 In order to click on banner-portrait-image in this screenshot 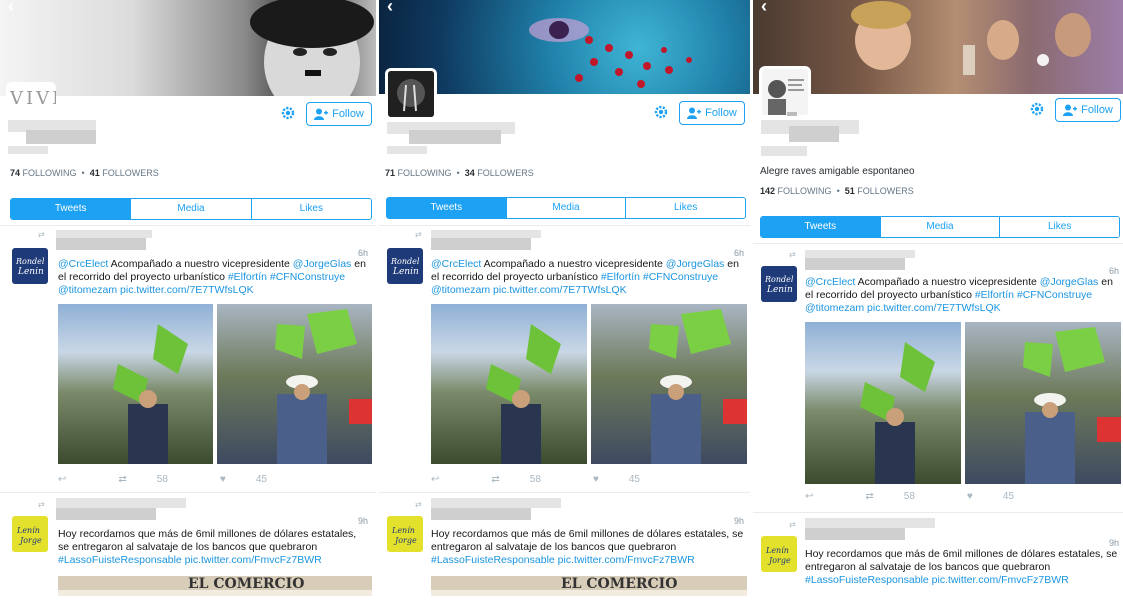, I will do `click(312, 48)`.